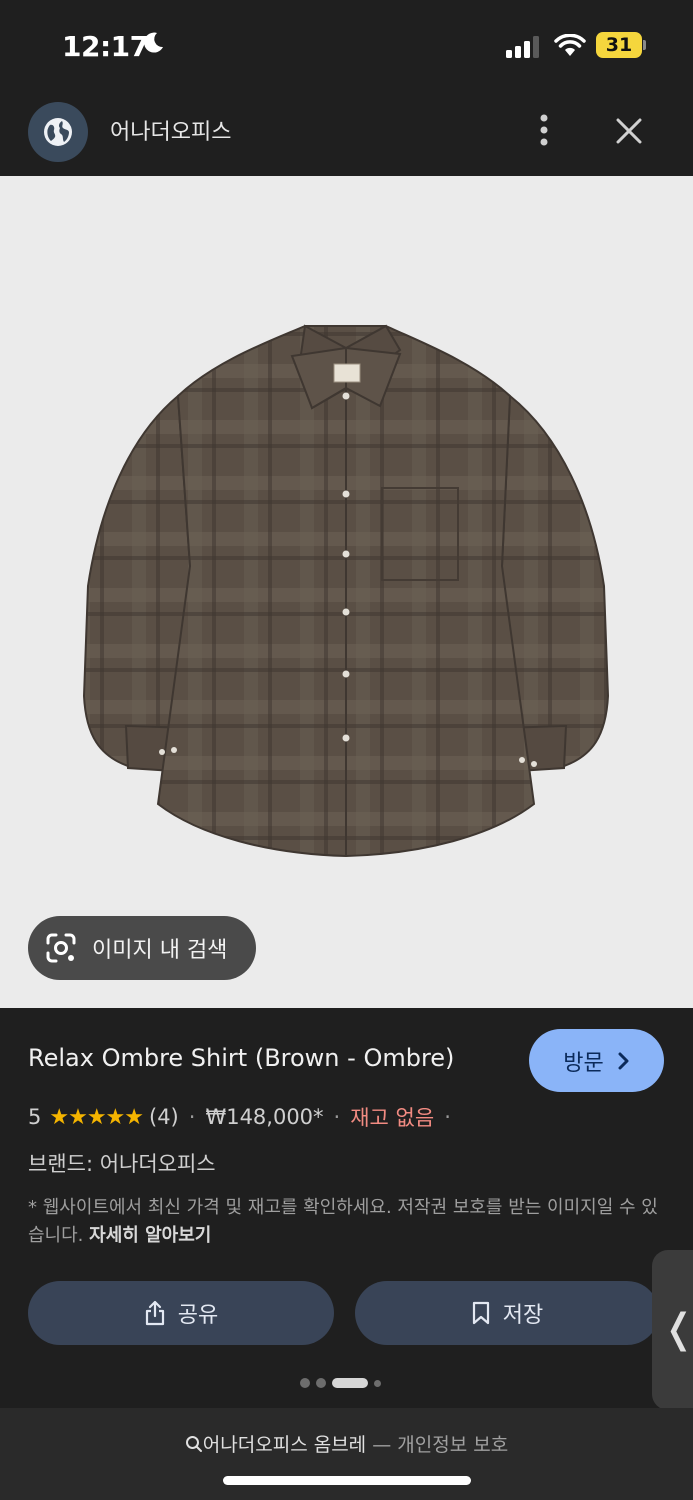 The height and width of the screenshot is (1500, 693). I want to click on brand-line: 브랜드: 어나더오피스, so click(122, 1164).